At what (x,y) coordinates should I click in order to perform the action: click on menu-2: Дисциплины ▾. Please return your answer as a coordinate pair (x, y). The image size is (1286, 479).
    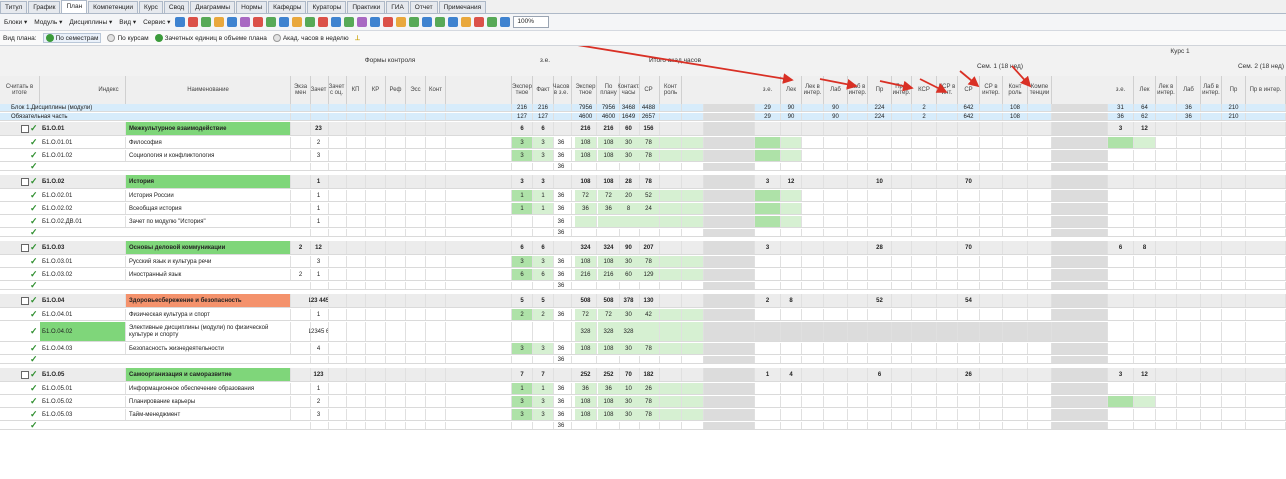
    Looking at the image, I should click on (90, 22).